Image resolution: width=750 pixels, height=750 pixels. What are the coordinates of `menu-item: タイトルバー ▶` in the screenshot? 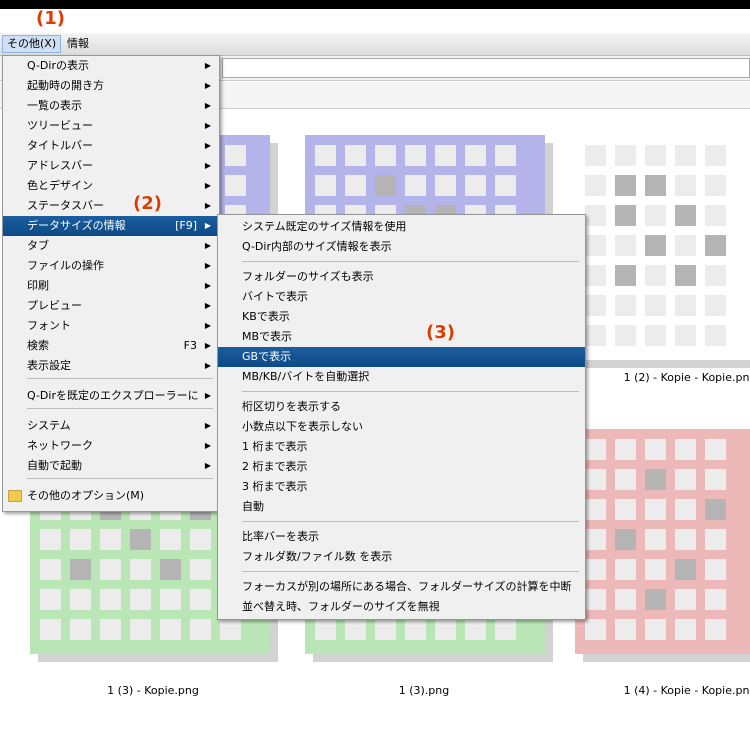 It's located at (111, 146).